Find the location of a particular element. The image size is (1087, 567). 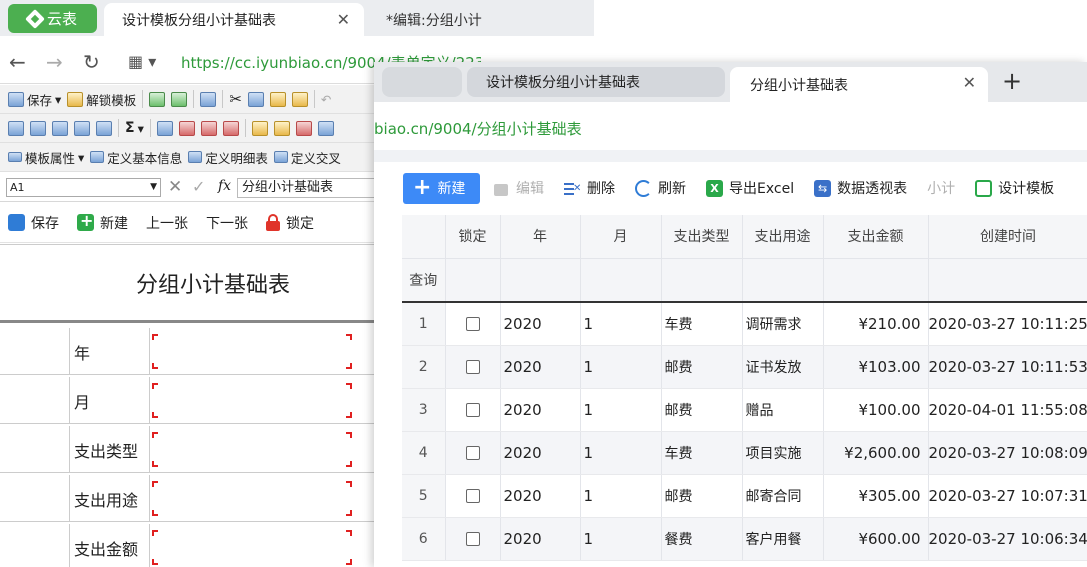

chart-icon is located at coordinates (325, 128).